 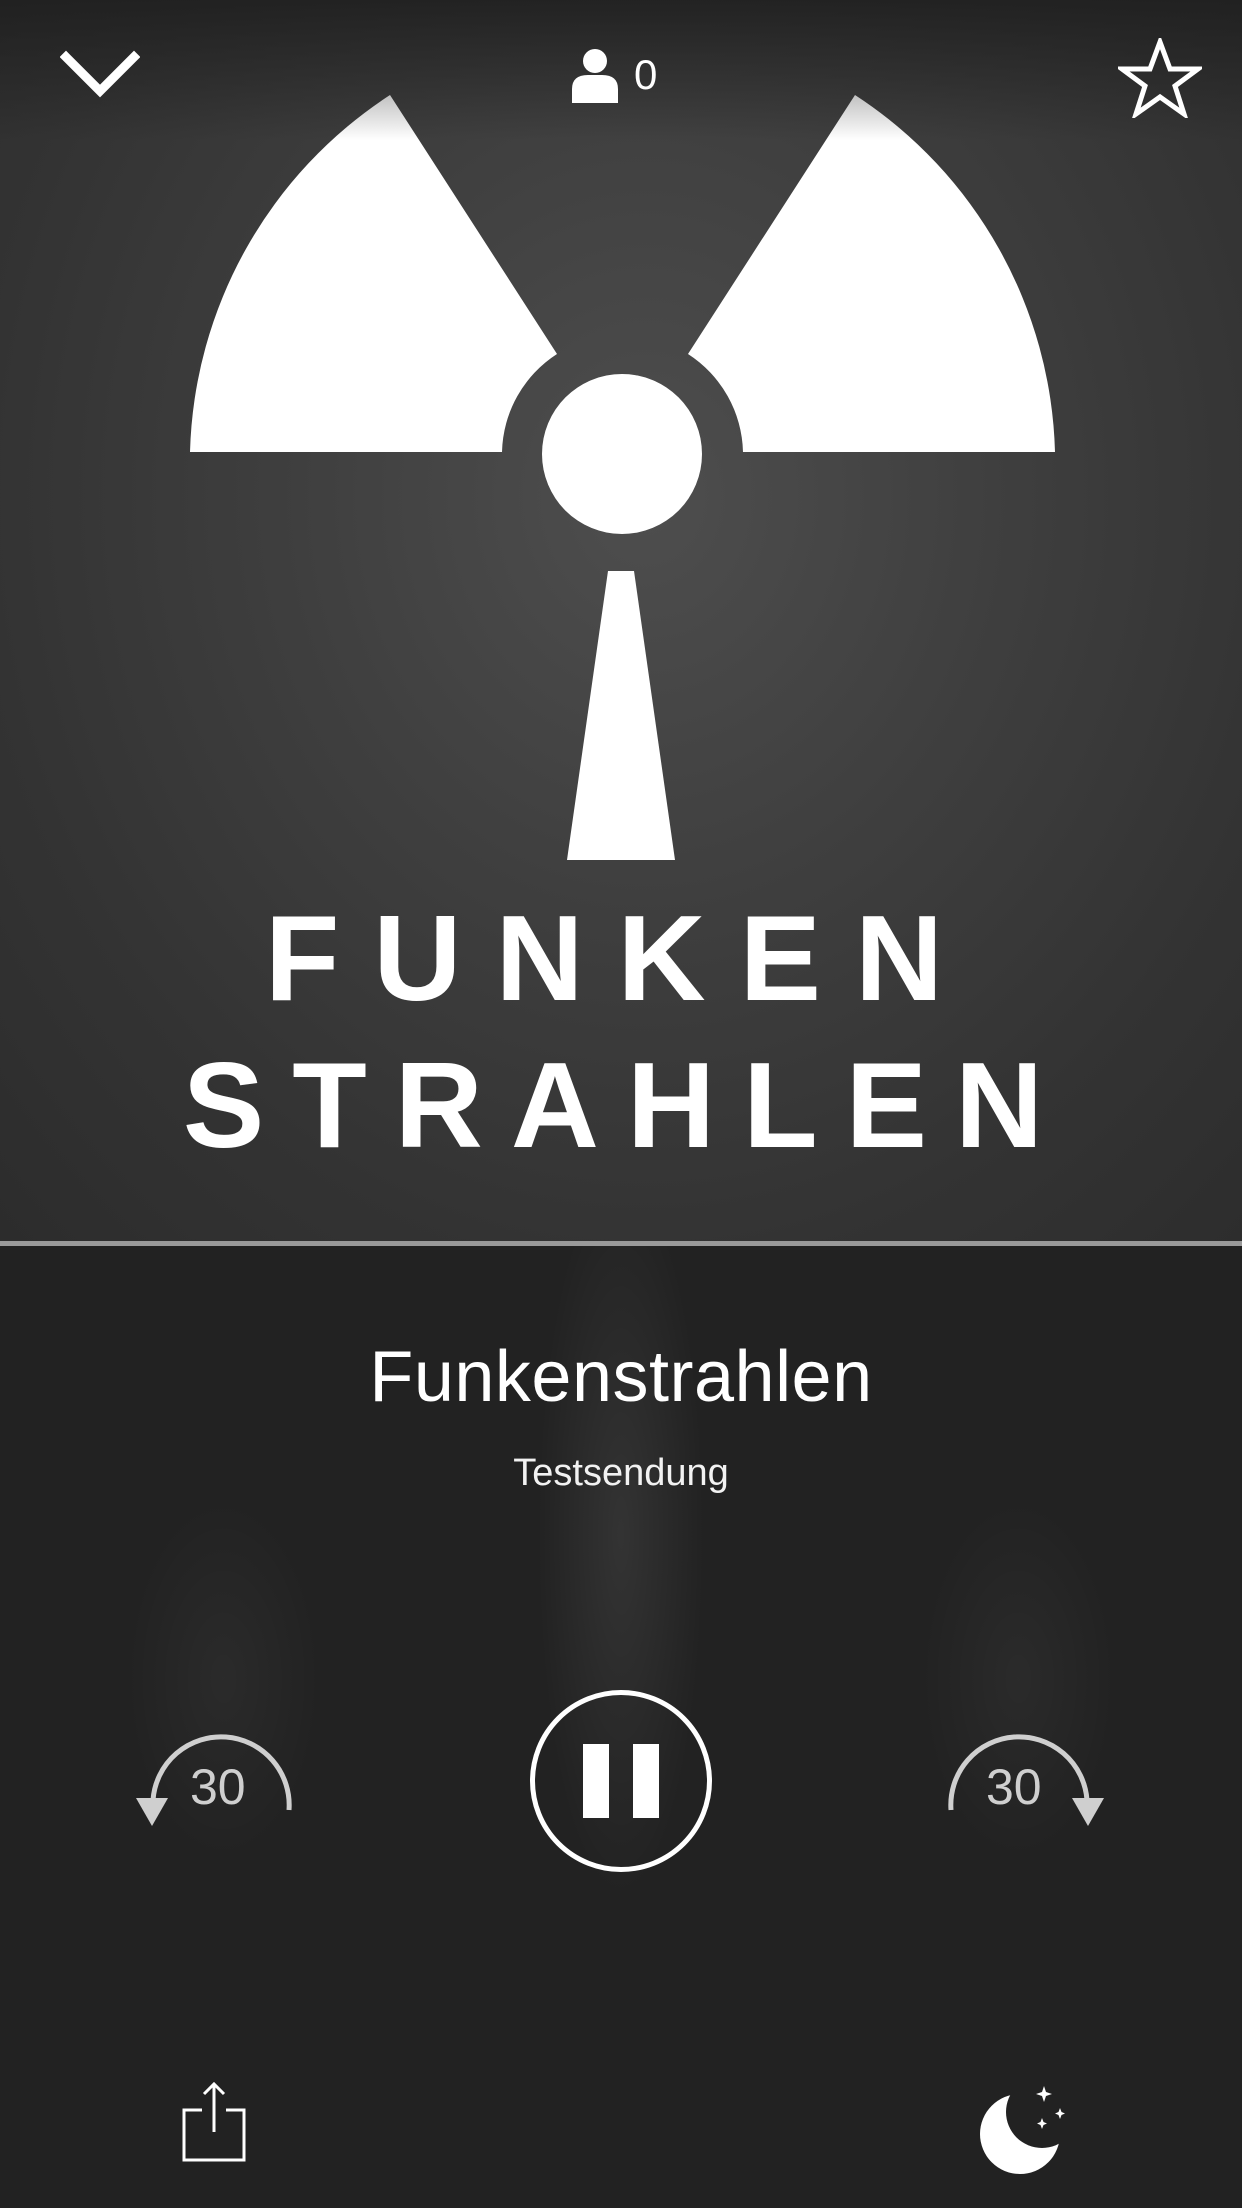 I want to click on moon-stars-icon, so click(x=1022, y=2130).